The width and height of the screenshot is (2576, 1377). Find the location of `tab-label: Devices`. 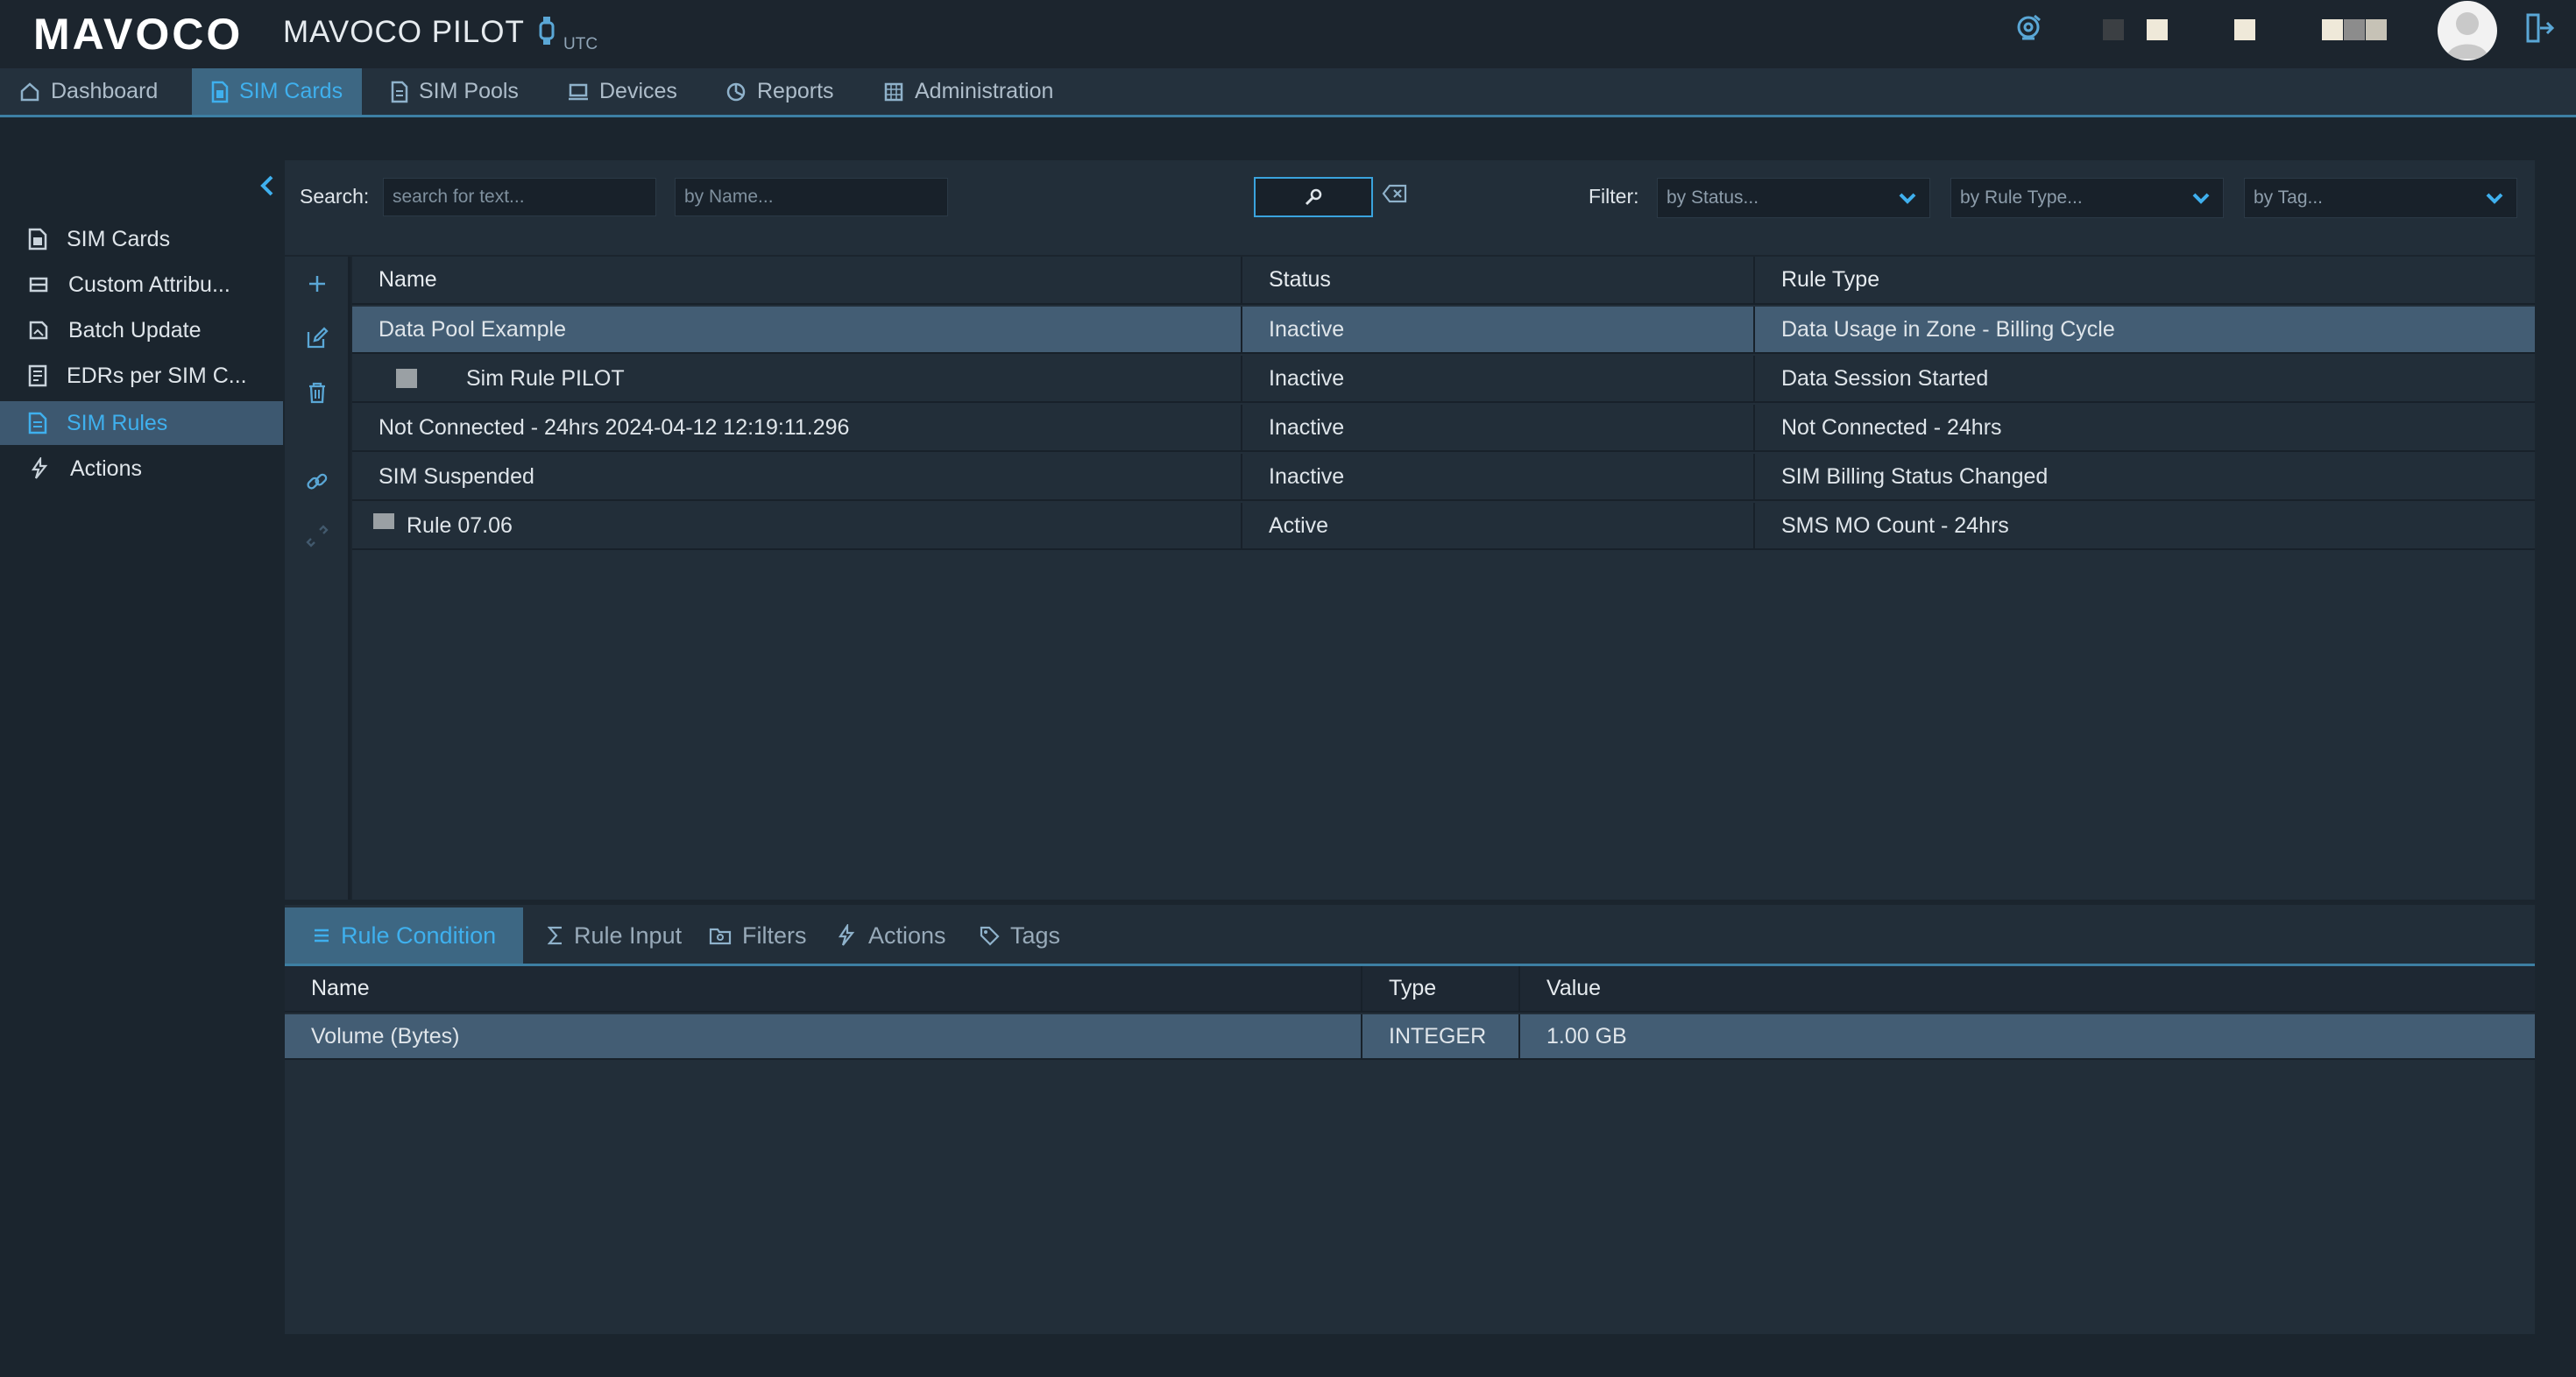

tab-label: Devices is located at coordinates (638, 91).